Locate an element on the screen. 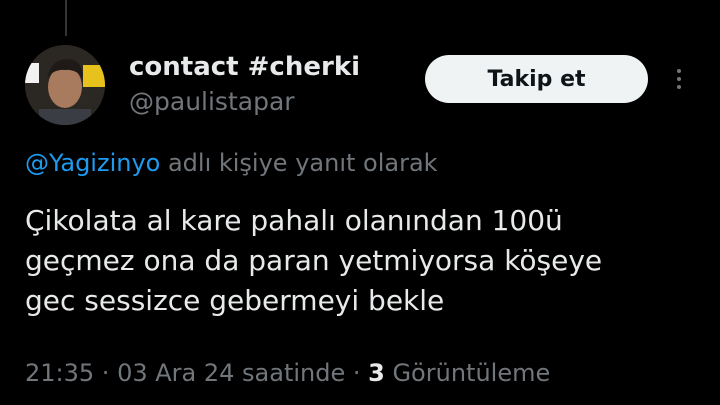  reply-context-suffix: adlı kişiye yanıt olarak is located at coordinates (299, 163).